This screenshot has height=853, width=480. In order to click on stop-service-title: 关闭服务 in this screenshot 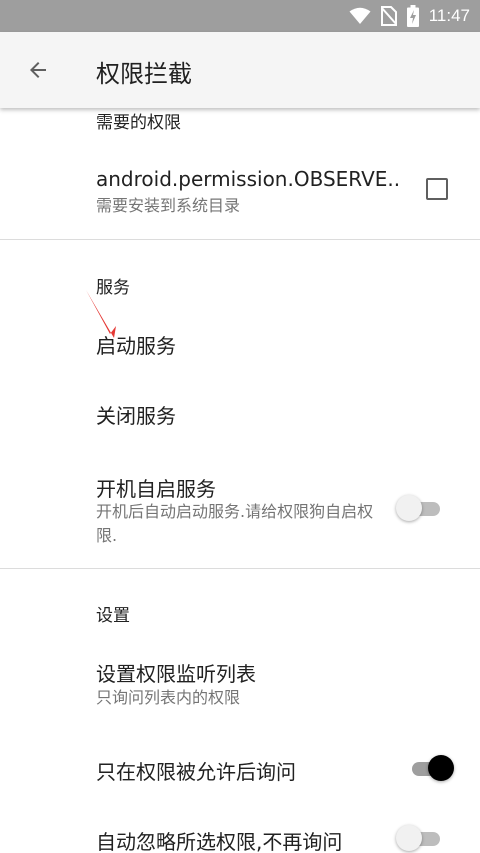, I will do `click(136, 416)`.